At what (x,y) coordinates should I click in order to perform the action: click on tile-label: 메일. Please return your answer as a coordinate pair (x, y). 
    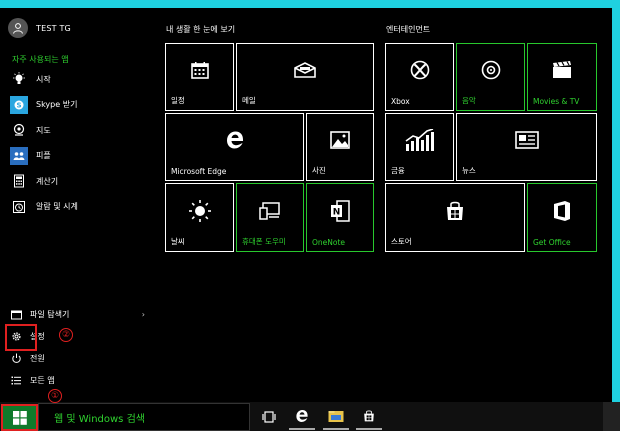
    Looking at the image, I should click on (249, 100).